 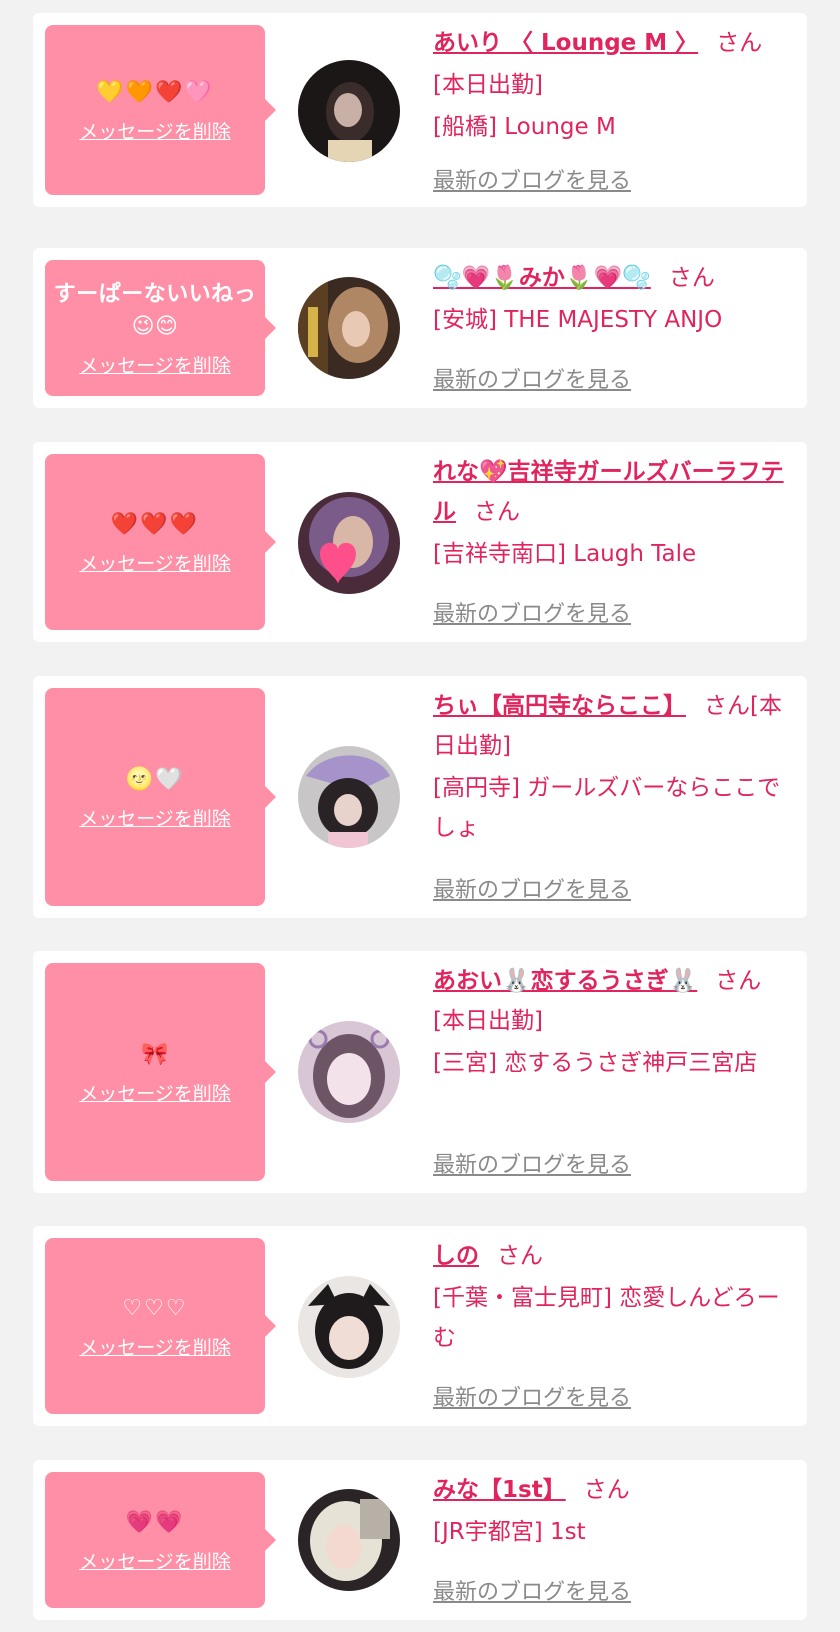 What do you see at coordinates (606, 1318) in the screenshot?
I see `detail-line: [千葉・富士見町] 恋愛しんどろーむ` at bounding box center [606, 1318].